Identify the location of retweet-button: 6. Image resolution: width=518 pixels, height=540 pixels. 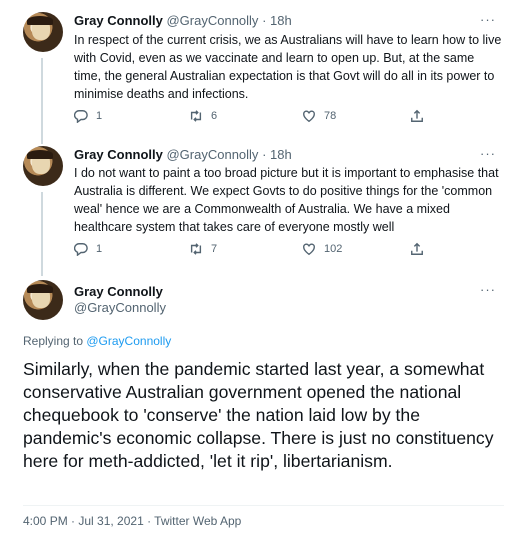
(203, 116).